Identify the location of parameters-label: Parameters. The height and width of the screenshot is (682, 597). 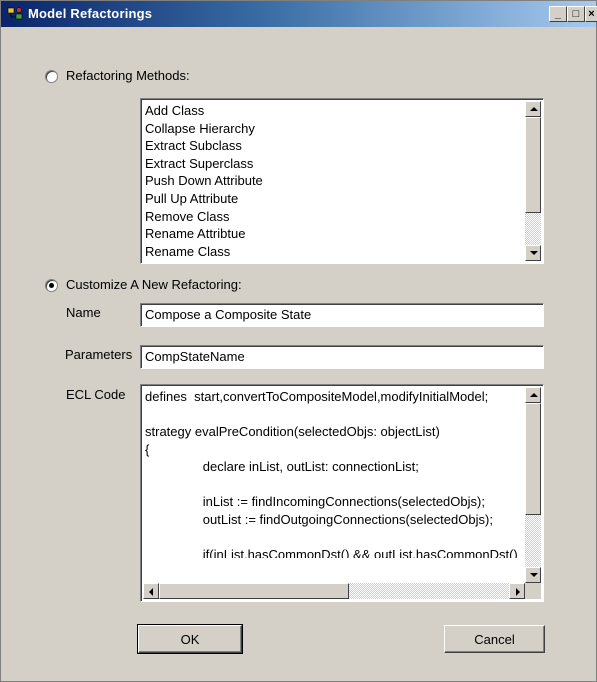
(99, 354).